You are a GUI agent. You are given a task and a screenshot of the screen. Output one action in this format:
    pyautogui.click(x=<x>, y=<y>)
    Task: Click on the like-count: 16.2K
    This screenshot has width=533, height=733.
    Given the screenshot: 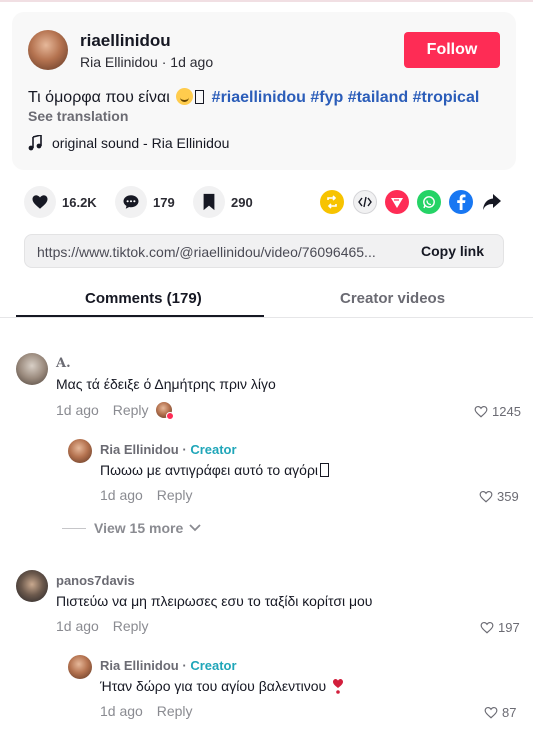 What is the action you would take?
    pyautogui.click(x=79, y=202)
    